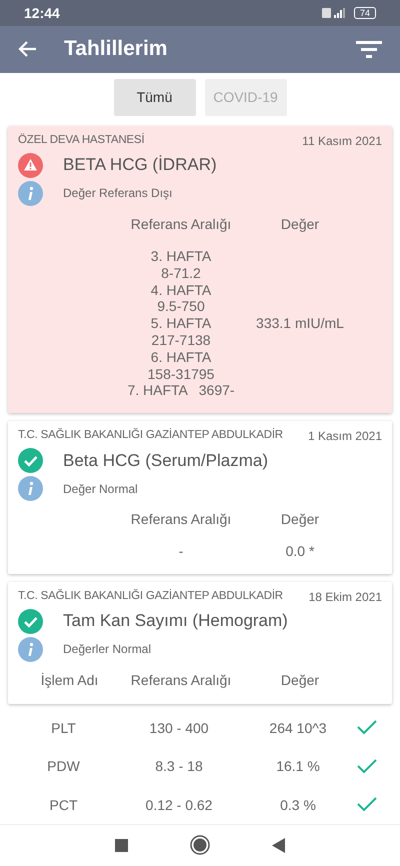 The image size is (400, 866). I want to click on result-value: 16.1 %, so click(298, 766).